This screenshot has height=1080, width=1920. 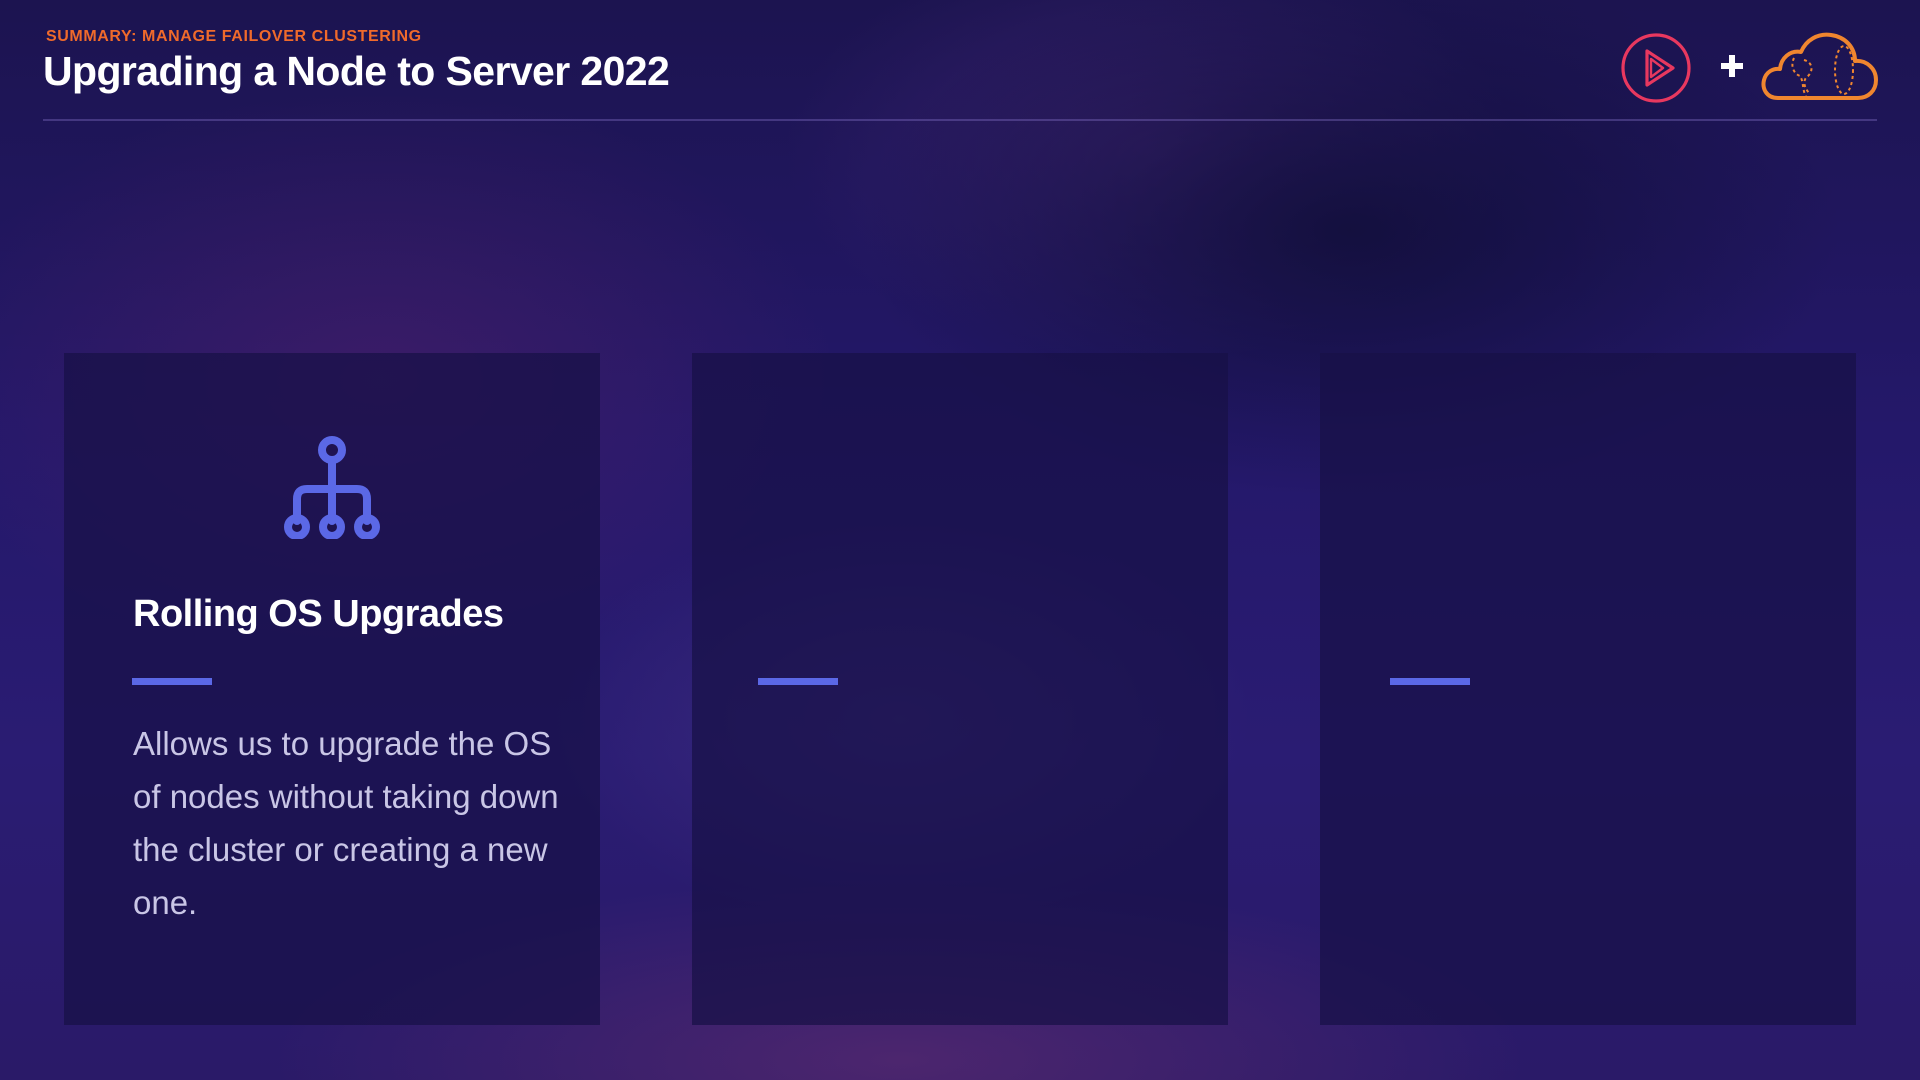 What do you see at coordinates (356, 71) in the screenshot?
I see `page-title: Upgrading a Node to Server 2022` at bounding box center [356, 71].